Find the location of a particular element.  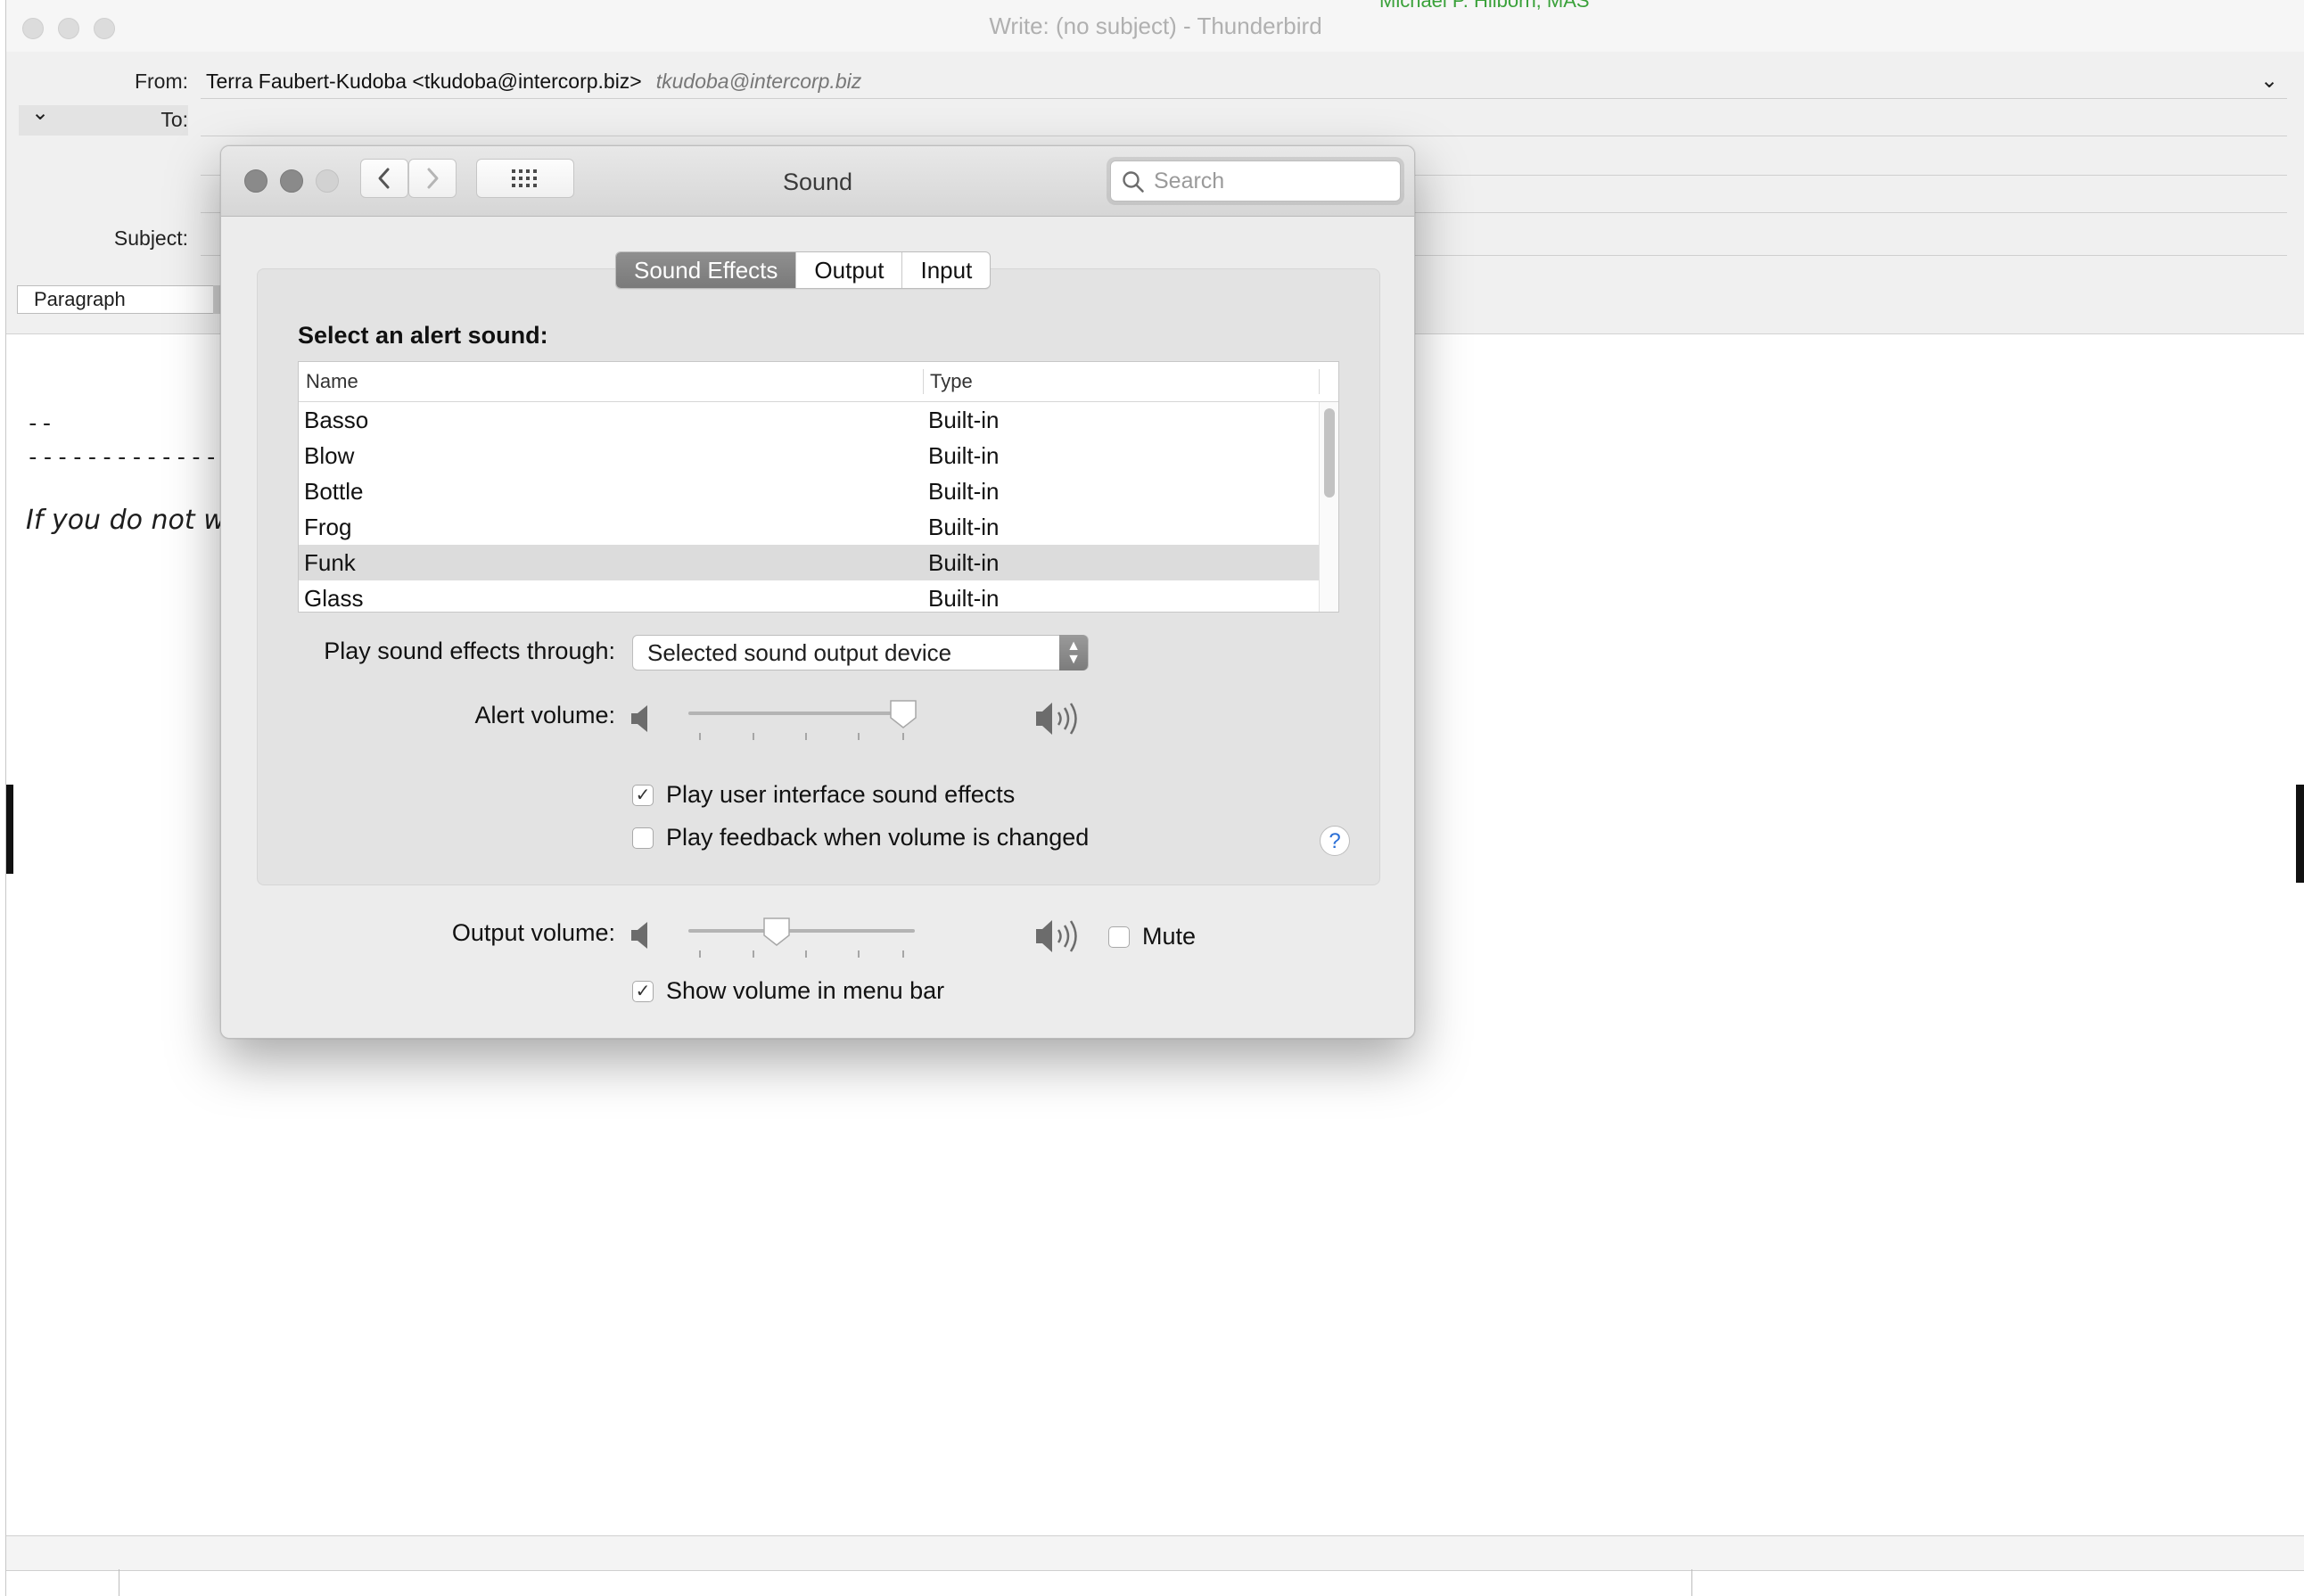

sound-prefs-titlebar: Sound is located at coordinates (817, 181).